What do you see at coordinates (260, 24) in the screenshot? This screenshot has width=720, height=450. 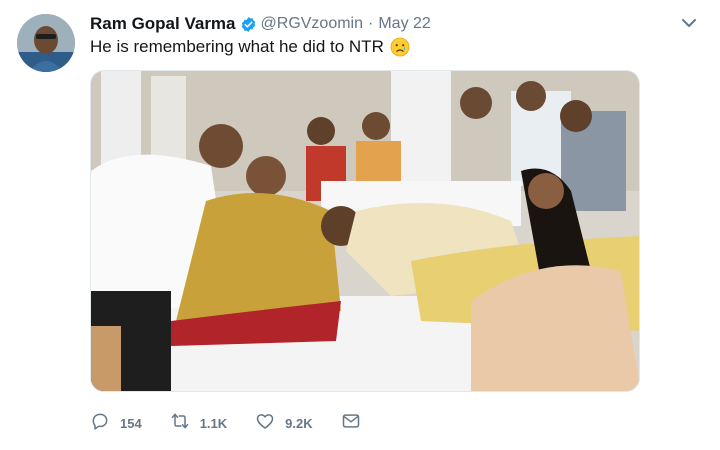 I see `tweet-header: Ram Gopal Varma @RGVzoomin · May 22` at bounding box center [260, 24].